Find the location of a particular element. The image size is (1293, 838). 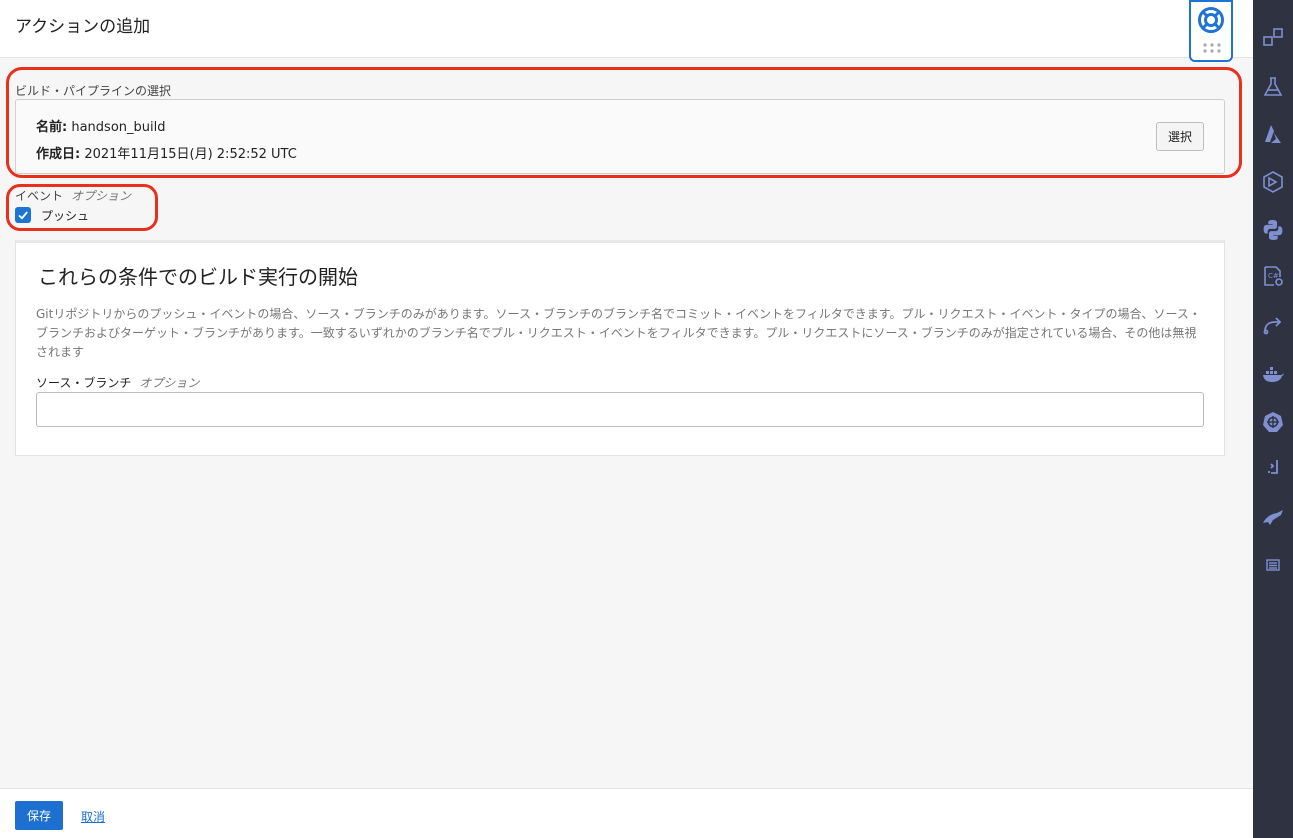

python-icon is located at coordinates (1273, 230).